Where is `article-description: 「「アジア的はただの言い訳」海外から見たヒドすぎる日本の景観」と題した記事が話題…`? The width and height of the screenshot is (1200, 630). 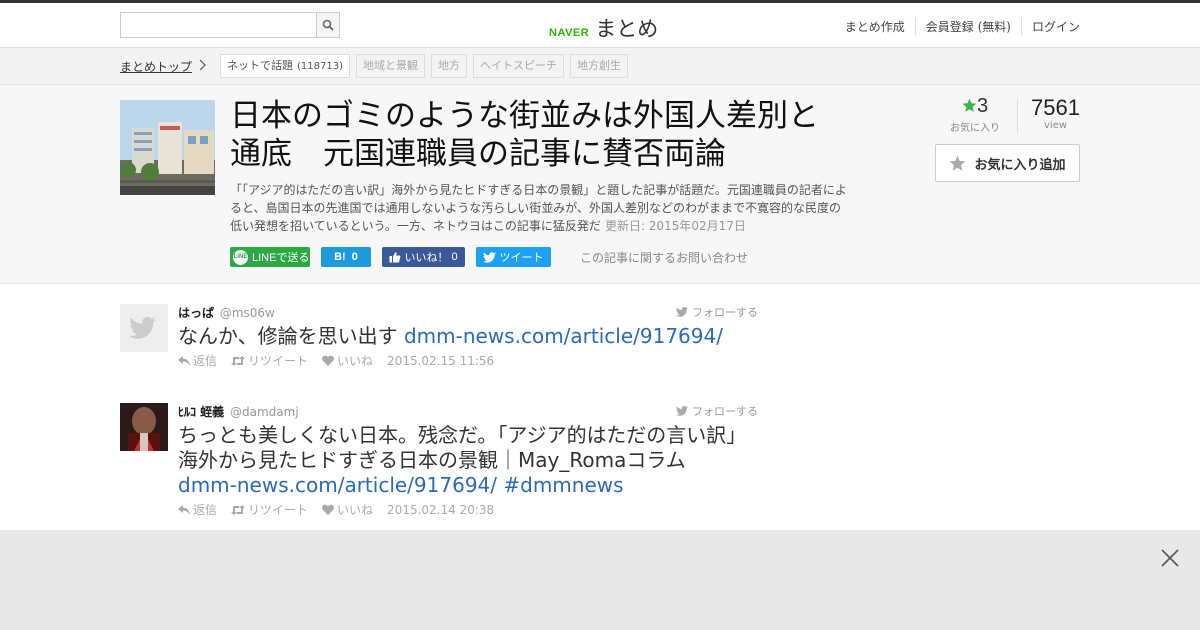
article-description: 「「アジア的はただの言い訳」海外から見たヒドすぎる日本の景観」と題した記事が話題… is located at coordinates (540, 208).